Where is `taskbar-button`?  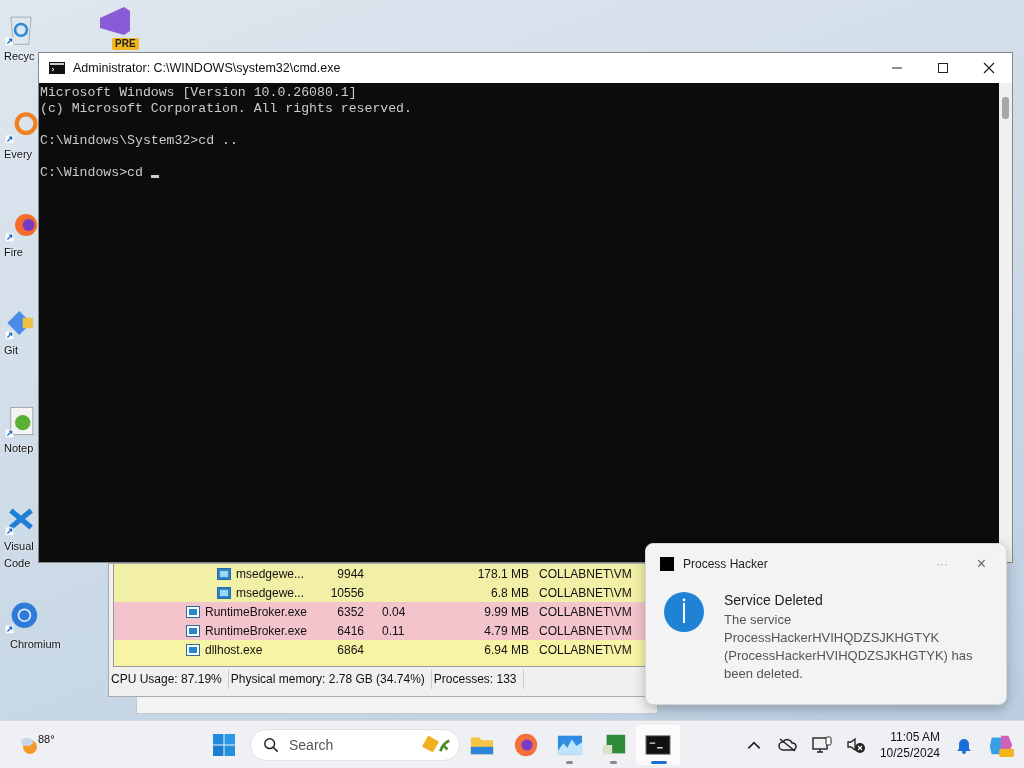 taskbar-button is located at coordinates (658, 745).